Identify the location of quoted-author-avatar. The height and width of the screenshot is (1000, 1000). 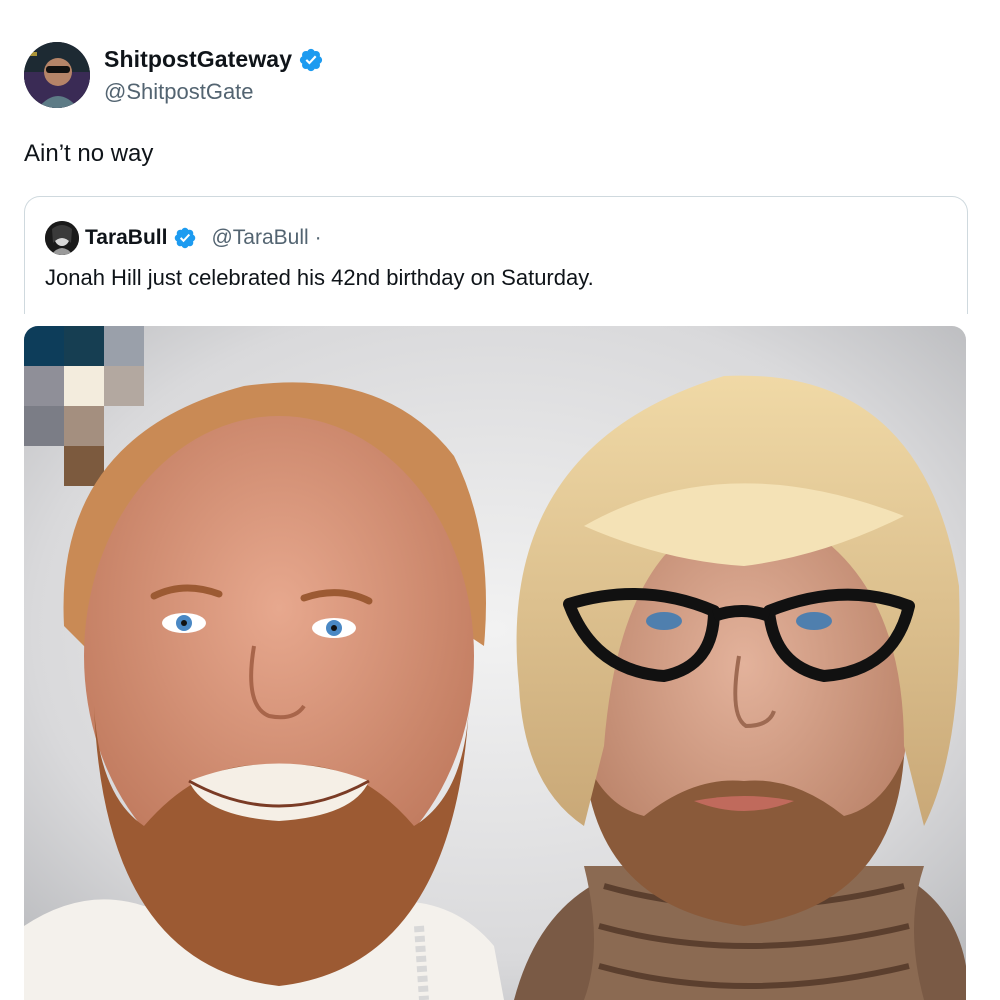
(62, 238).